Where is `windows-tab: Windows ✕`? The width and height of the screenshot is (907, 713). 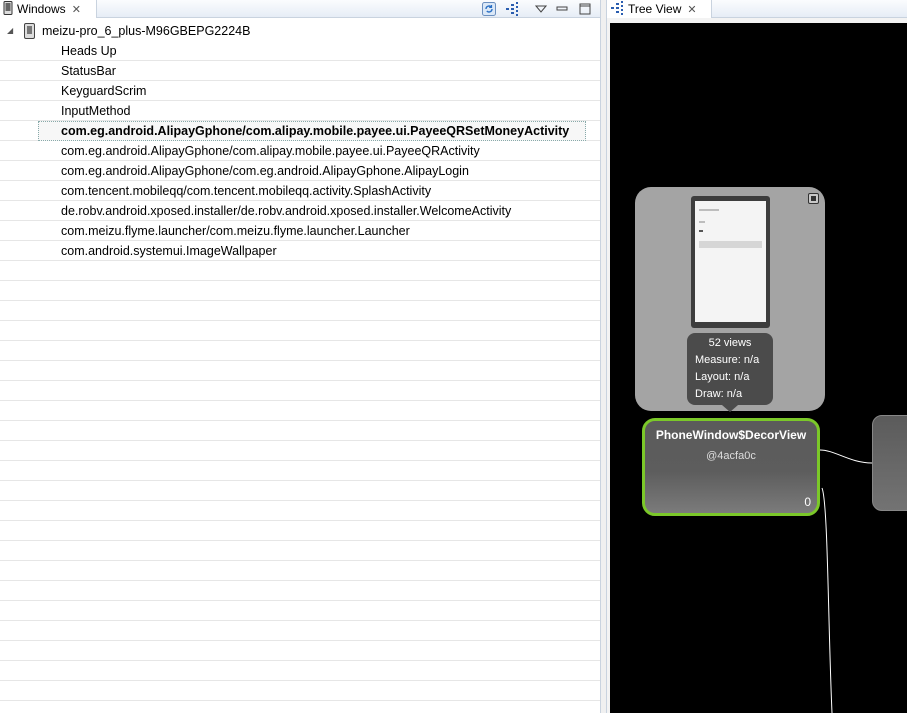 windows-tab: Windows ✕ is located at coordinates (48, 9).